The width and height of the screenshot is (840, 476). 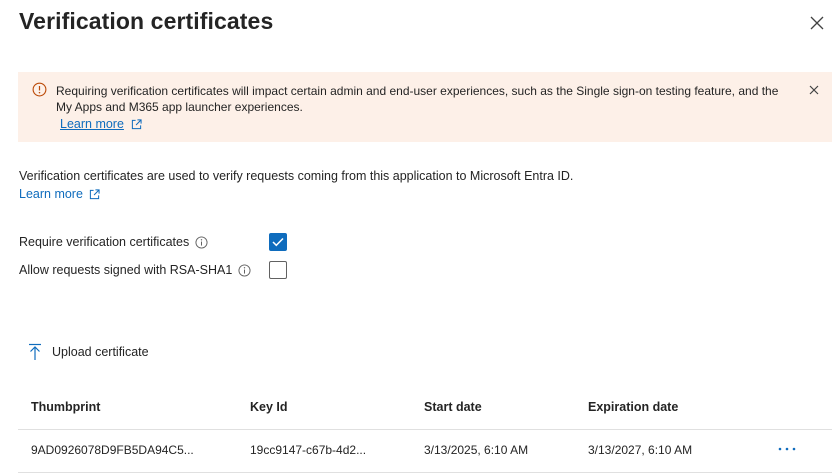 I want to click on banner-dismiss-button, so click(x=814, y=90).